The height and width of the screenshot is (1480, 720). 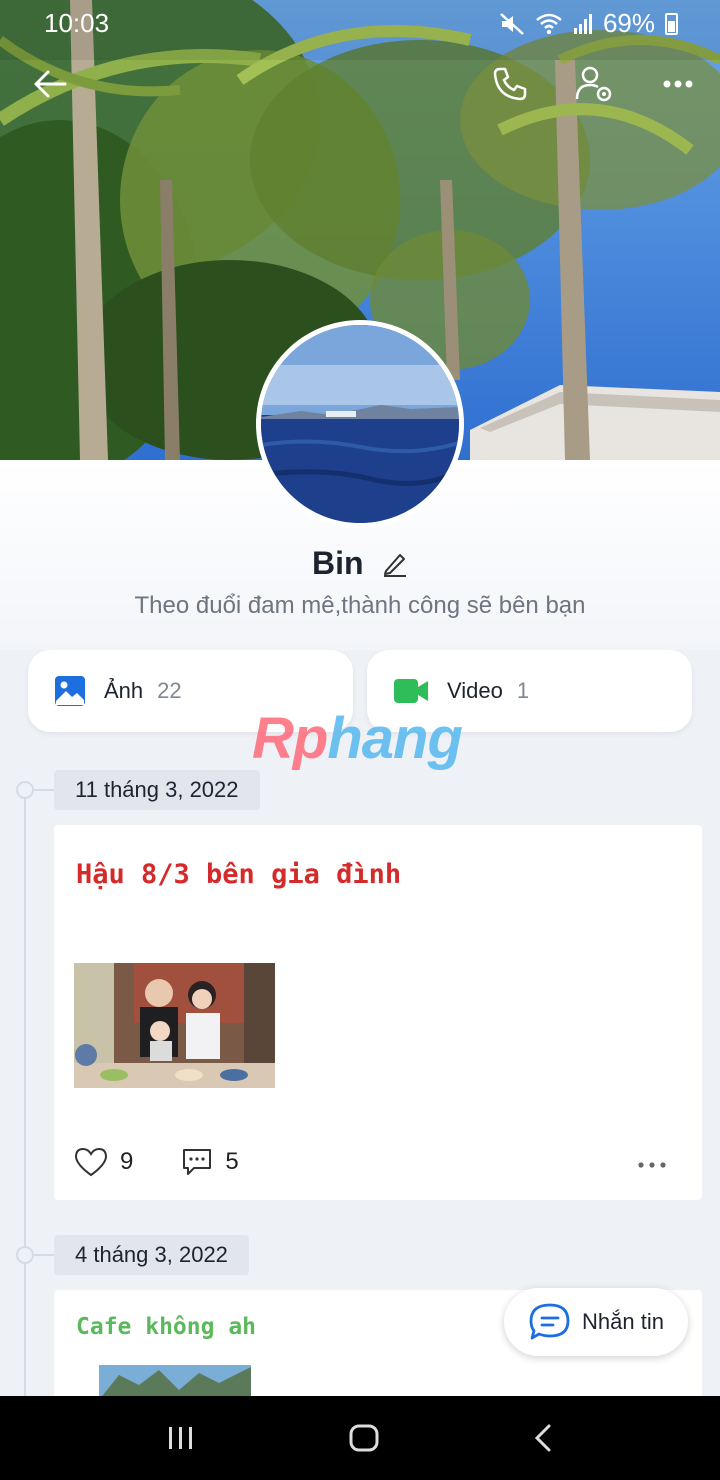 I want to click on user-settings-icon, so click(x=593, y=84).